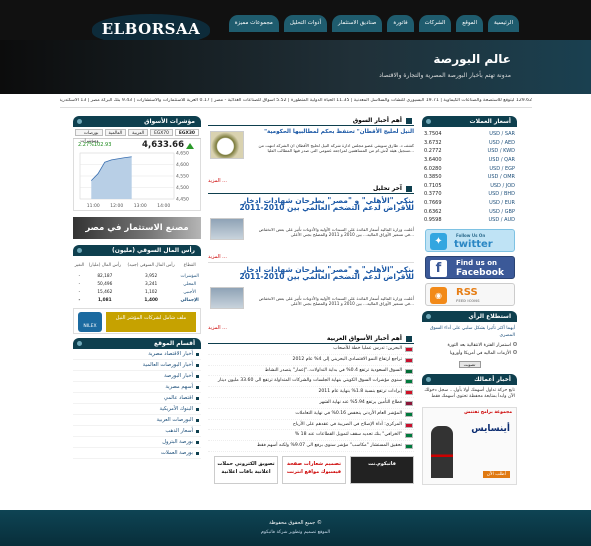 The height and width of the screenshot is (546, 591). I want to click on section-link: البورصات العربية, so click(137, 420).